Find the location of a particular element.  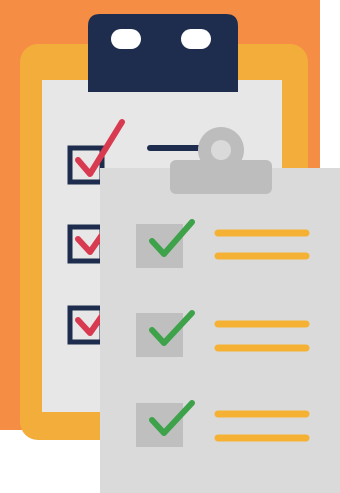

back-clipboard-clip is located at coordinates (163, 53).